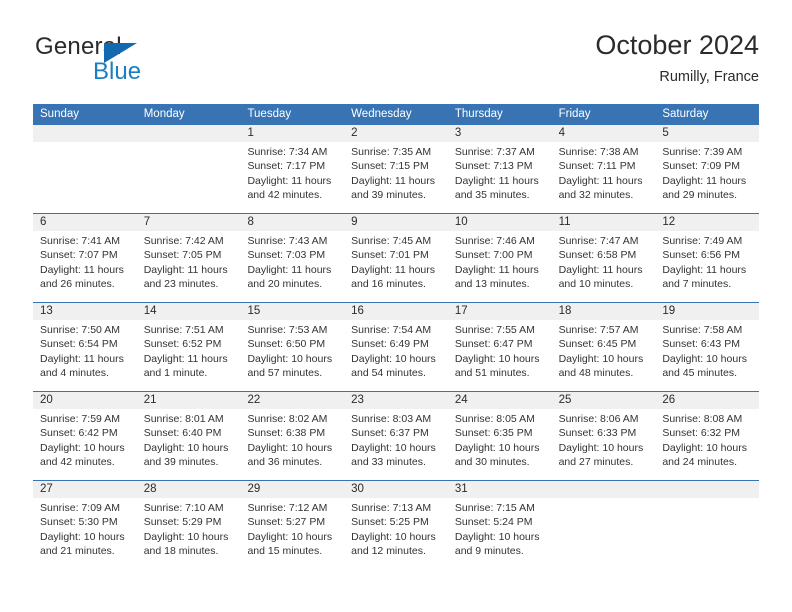  I want to click on day-detail-line: Sunset: 6:43 PM, so click(701, 344).